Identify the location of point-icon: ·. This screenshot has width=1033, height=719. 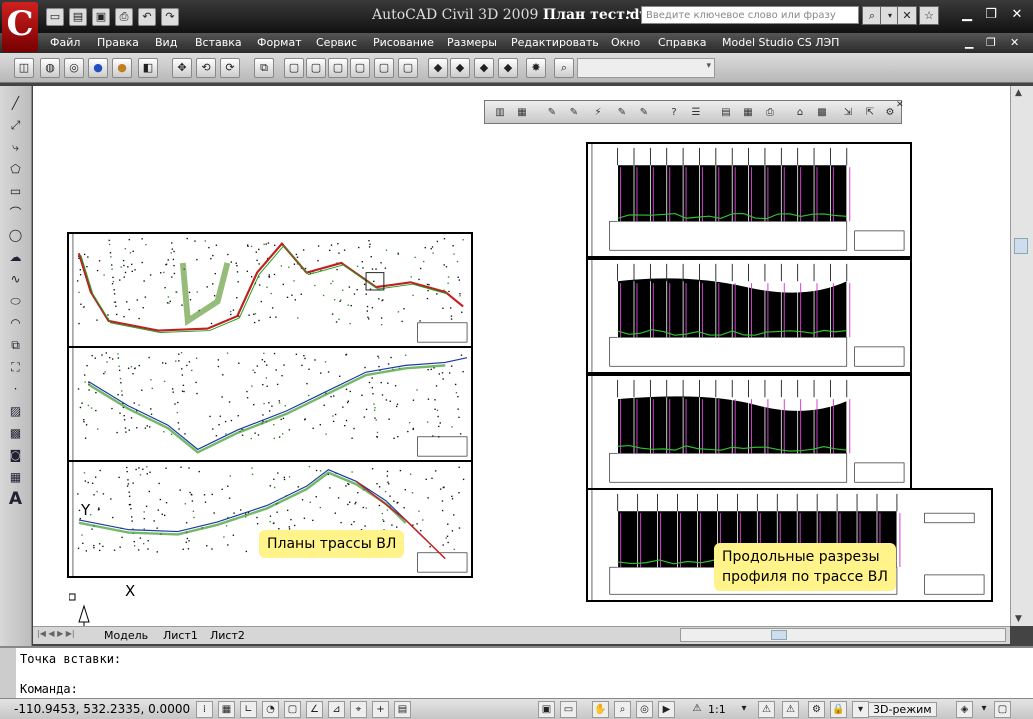
(15, 389).